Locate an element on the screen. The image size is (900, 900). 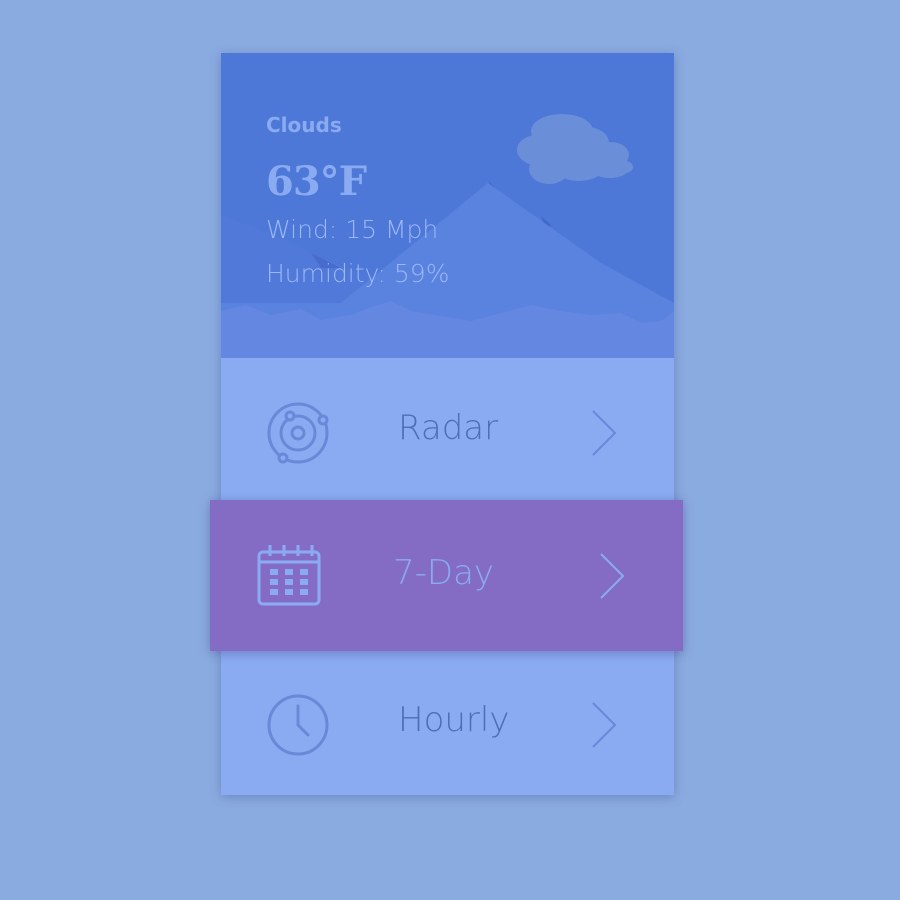
cloud-icon is located at coordinates (575, 149).